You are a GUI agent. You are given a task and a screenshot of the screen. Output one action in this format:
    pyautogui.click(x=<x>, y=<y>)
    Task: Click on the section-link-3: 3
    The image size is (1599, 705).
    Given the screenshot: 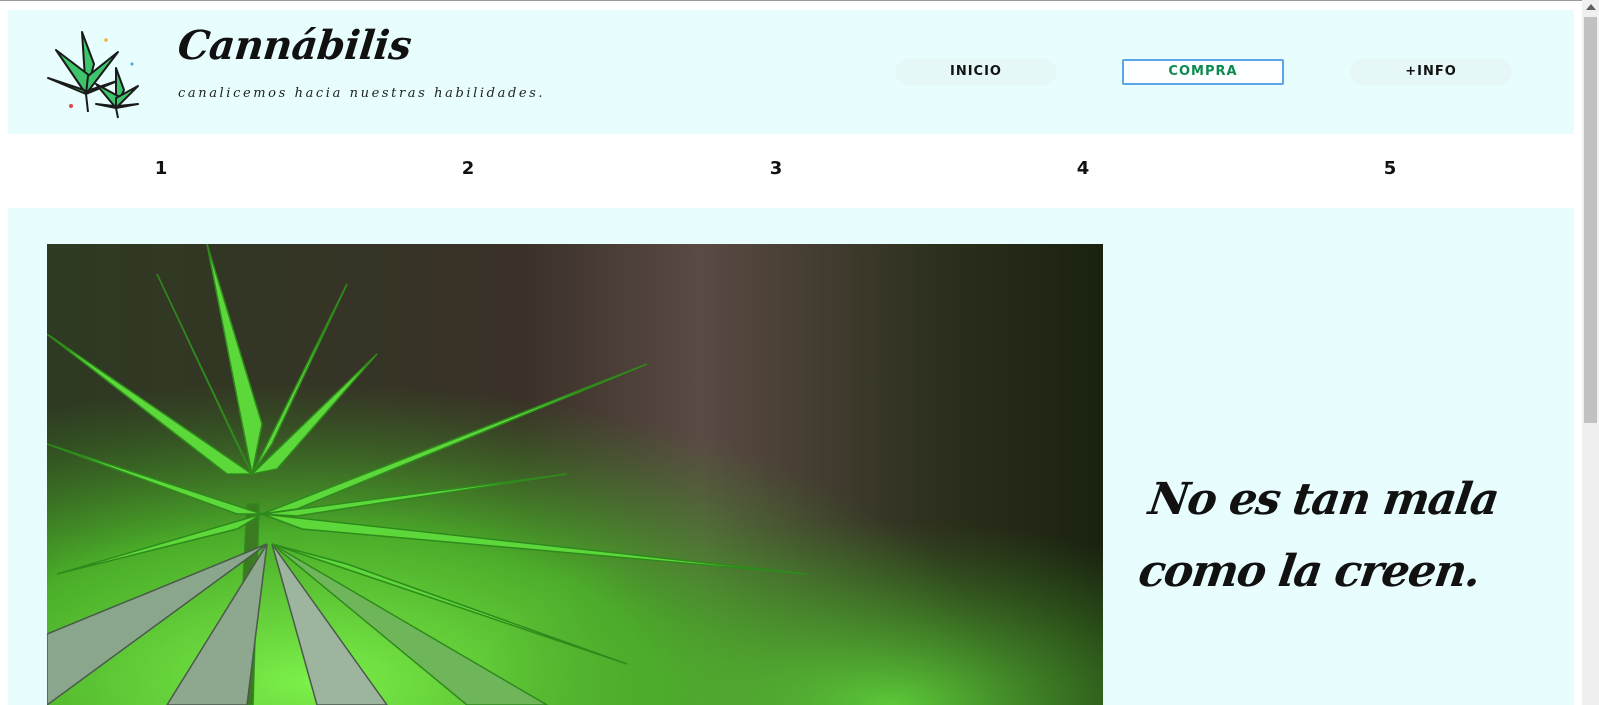 What is the action you would take?
    pyautogui.click(x=776, y=168)
    